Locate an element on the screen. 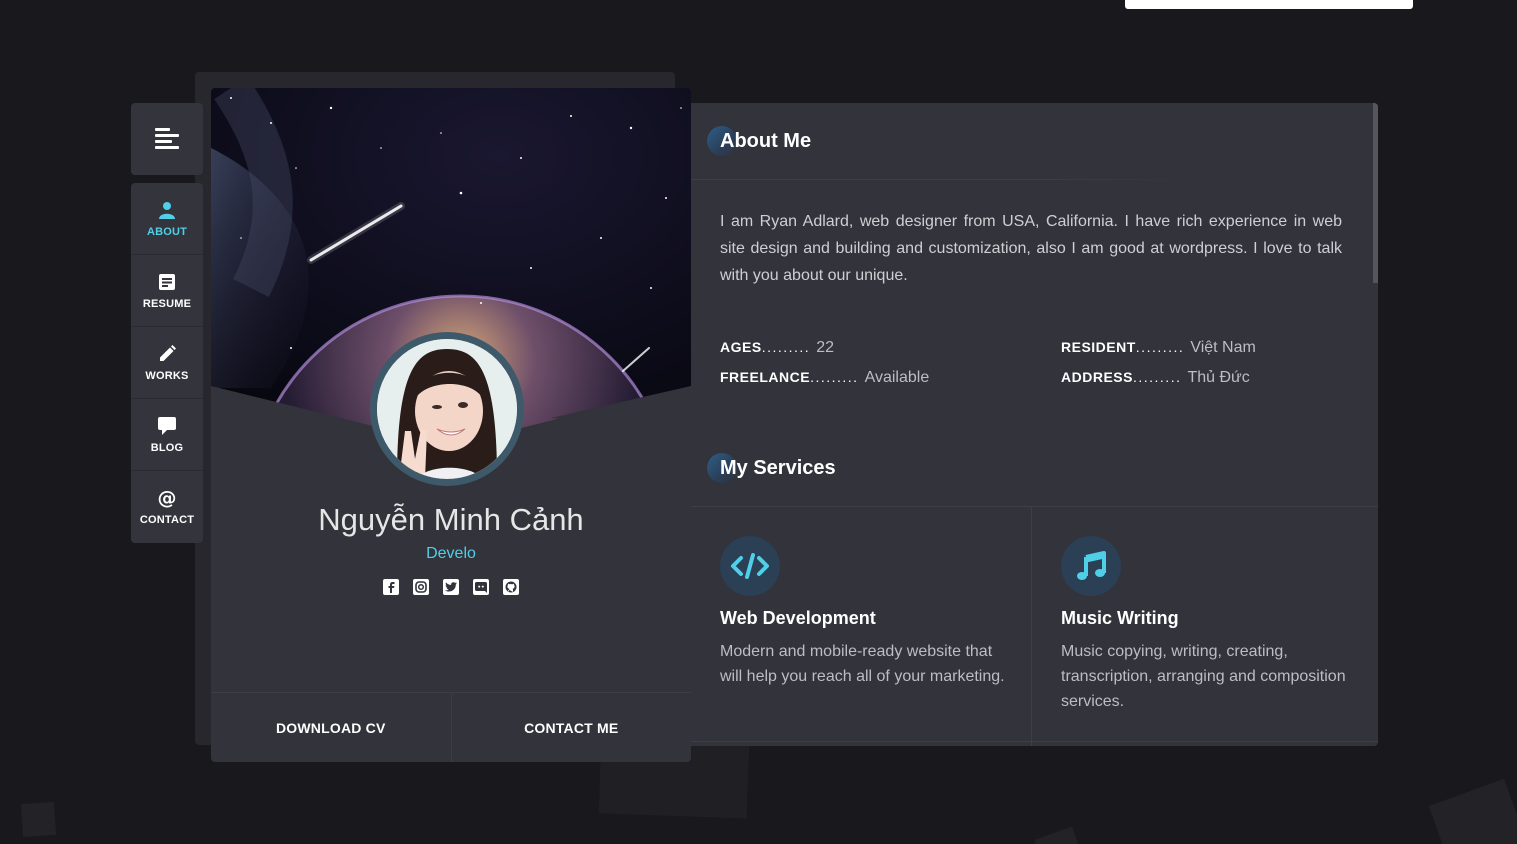 The height and width of the screenshot is (844, 1517). service-name: Music Writing is located at coordinates (1120, 618).